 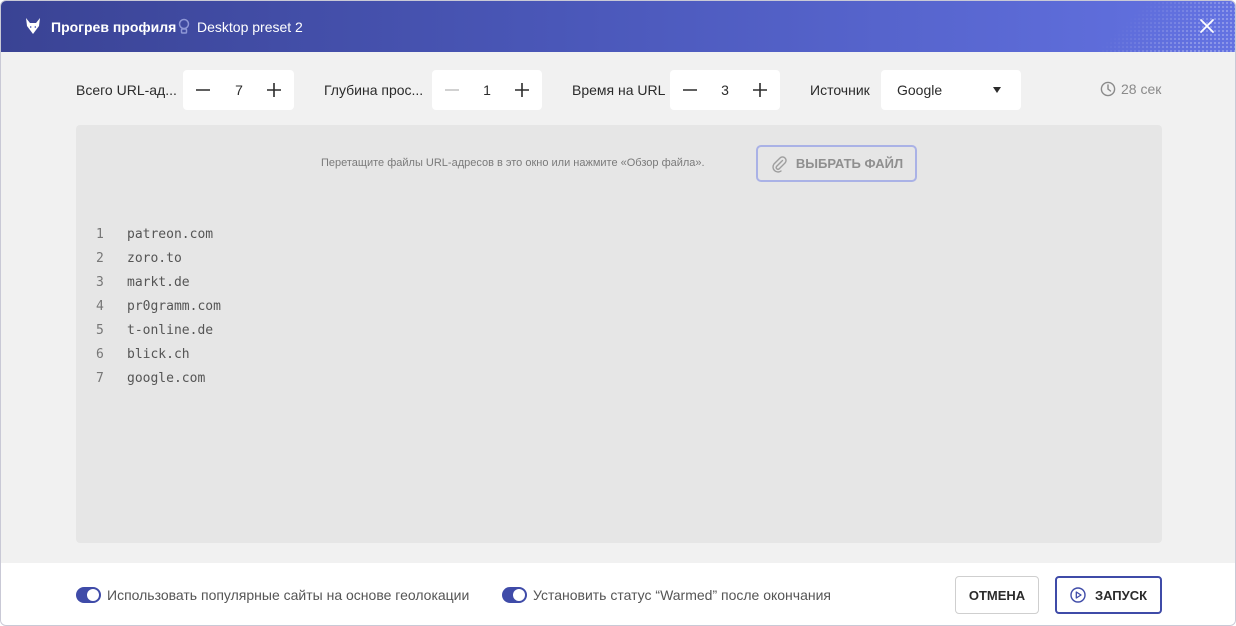 What do you see at coordinates (33, 26) in the screenshot?
I see `wolf-logo-icon` at bounding box center [33, 26].